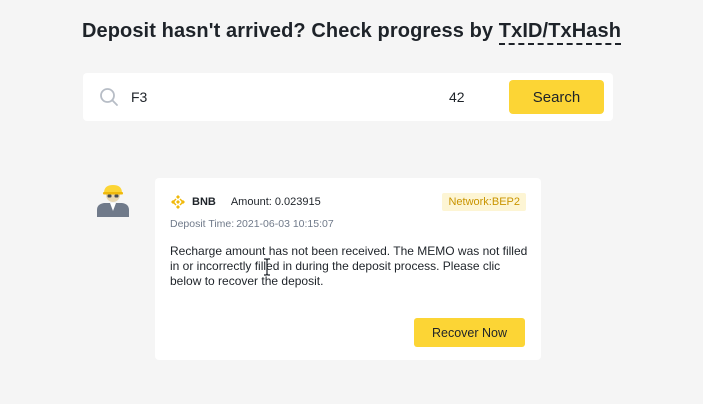 This screenshot has height=404, width=703. I want to click on worker-avatar-icon, so click(113, 201).